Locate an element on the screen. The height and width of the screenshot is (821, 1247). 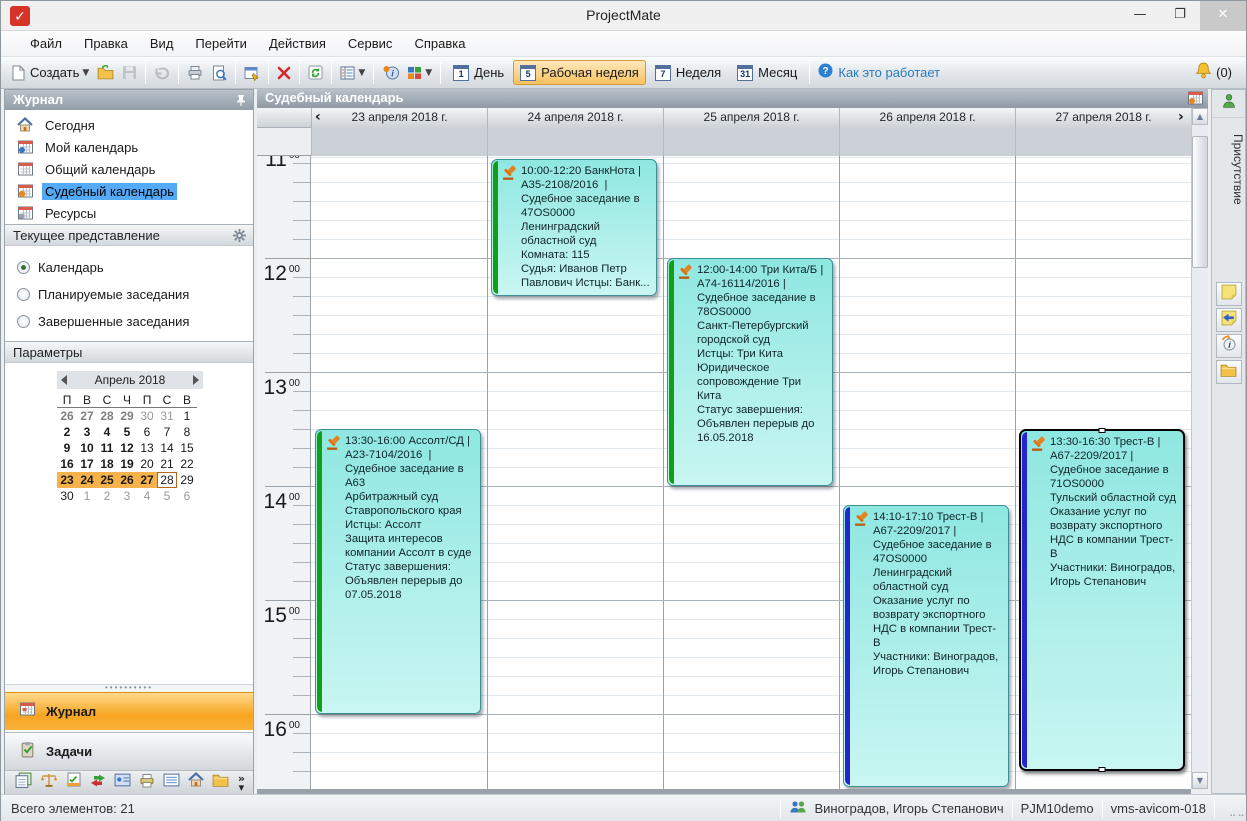
day-header-1: 23 апреля 2018 г. is located at coordinates (399, 118).